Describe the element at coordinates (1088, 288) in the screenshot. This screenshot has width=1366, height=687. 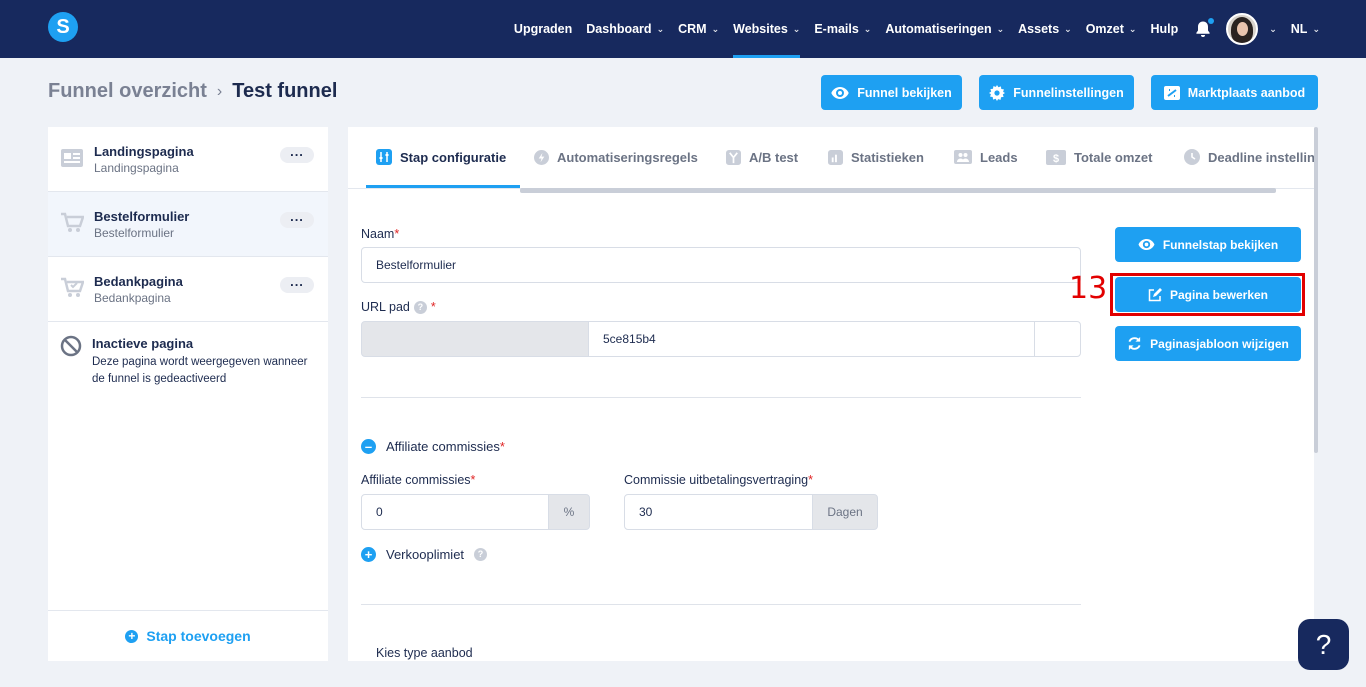
I see `annotation-label: 13` at that location.